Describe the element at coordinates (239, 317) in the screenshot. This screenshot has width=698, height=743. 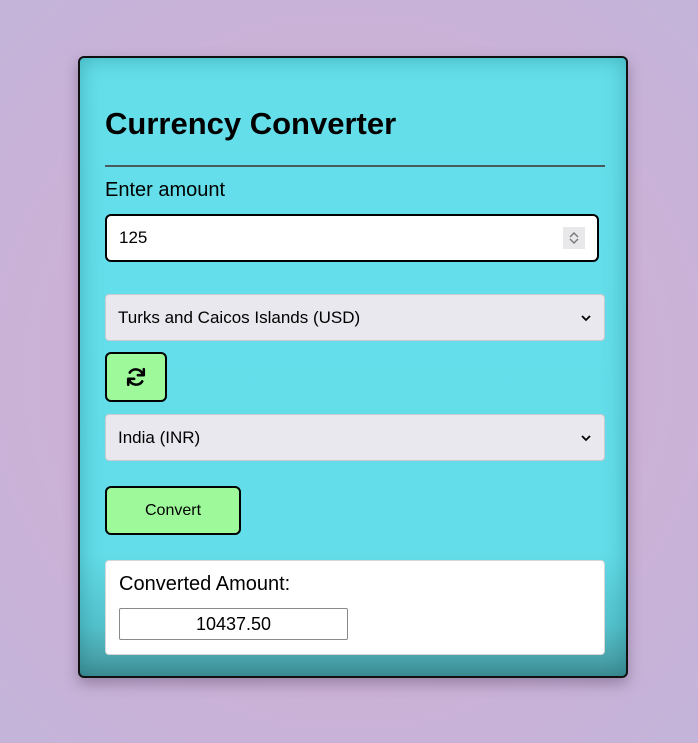
I see `from-currency-value: Turks and Caicos Islands (USD)` at that location.